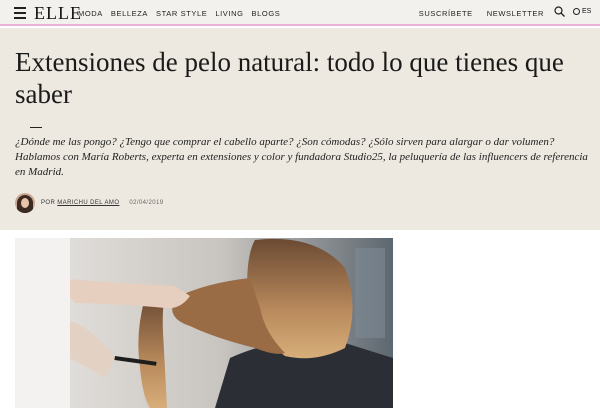  Describe the element at coordinates (515, 13) in the screenshot. I see `newsletter-link: NEWSLETTER` at that location.